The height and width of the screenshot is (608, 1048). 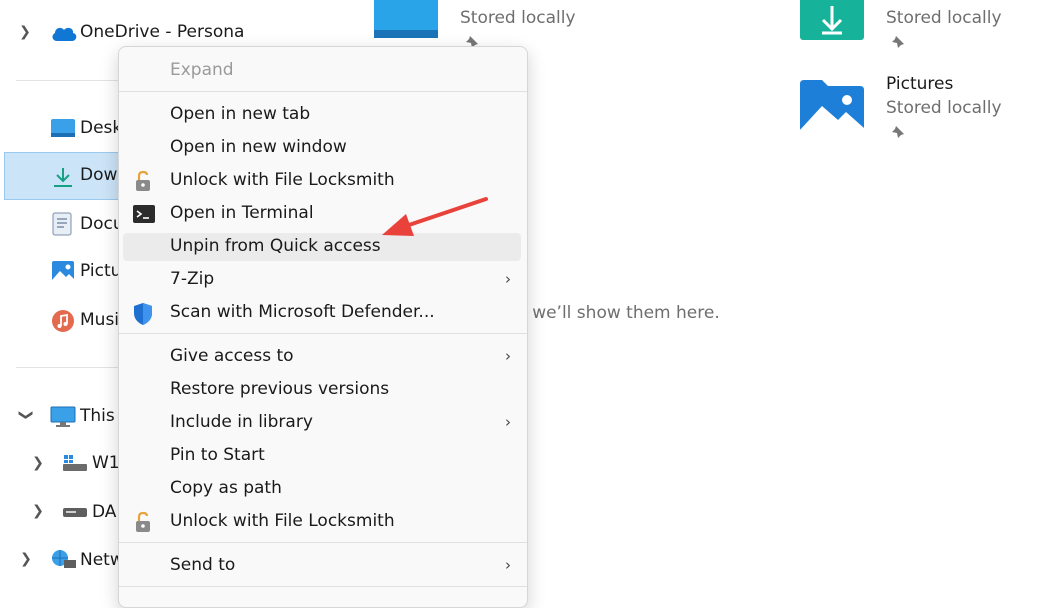 I want to click on menu-item-unlock-file-locksmith-2: Unlock with File Locksmith, so click(x=322, y=522).